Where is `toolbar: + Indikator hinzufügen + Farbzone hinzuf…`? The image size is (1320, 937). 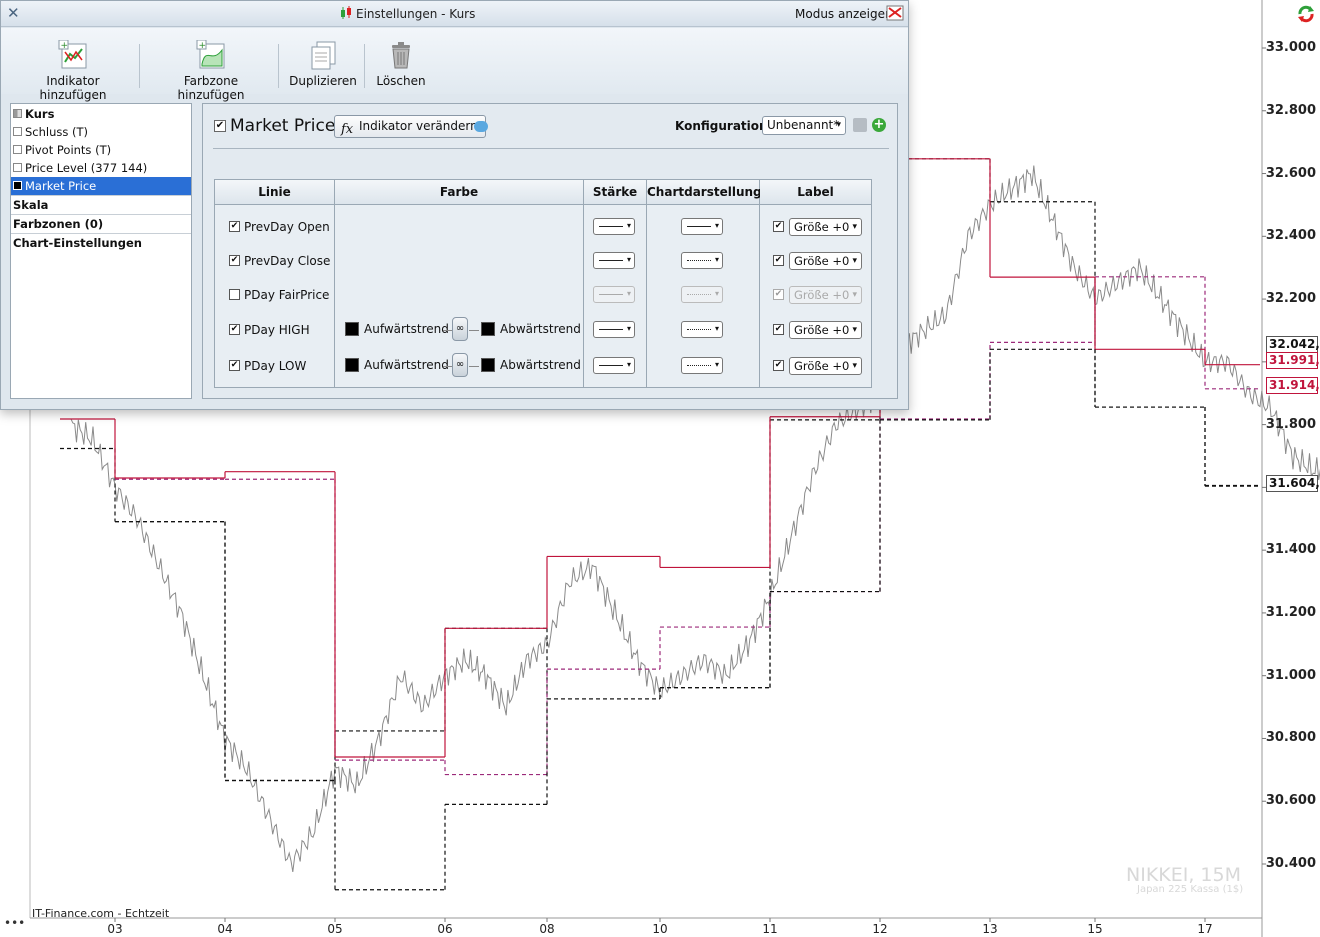
toolbar: + Indikator hinzufügen + Farbzone hinzuf… is located at coordinates (454, 65).